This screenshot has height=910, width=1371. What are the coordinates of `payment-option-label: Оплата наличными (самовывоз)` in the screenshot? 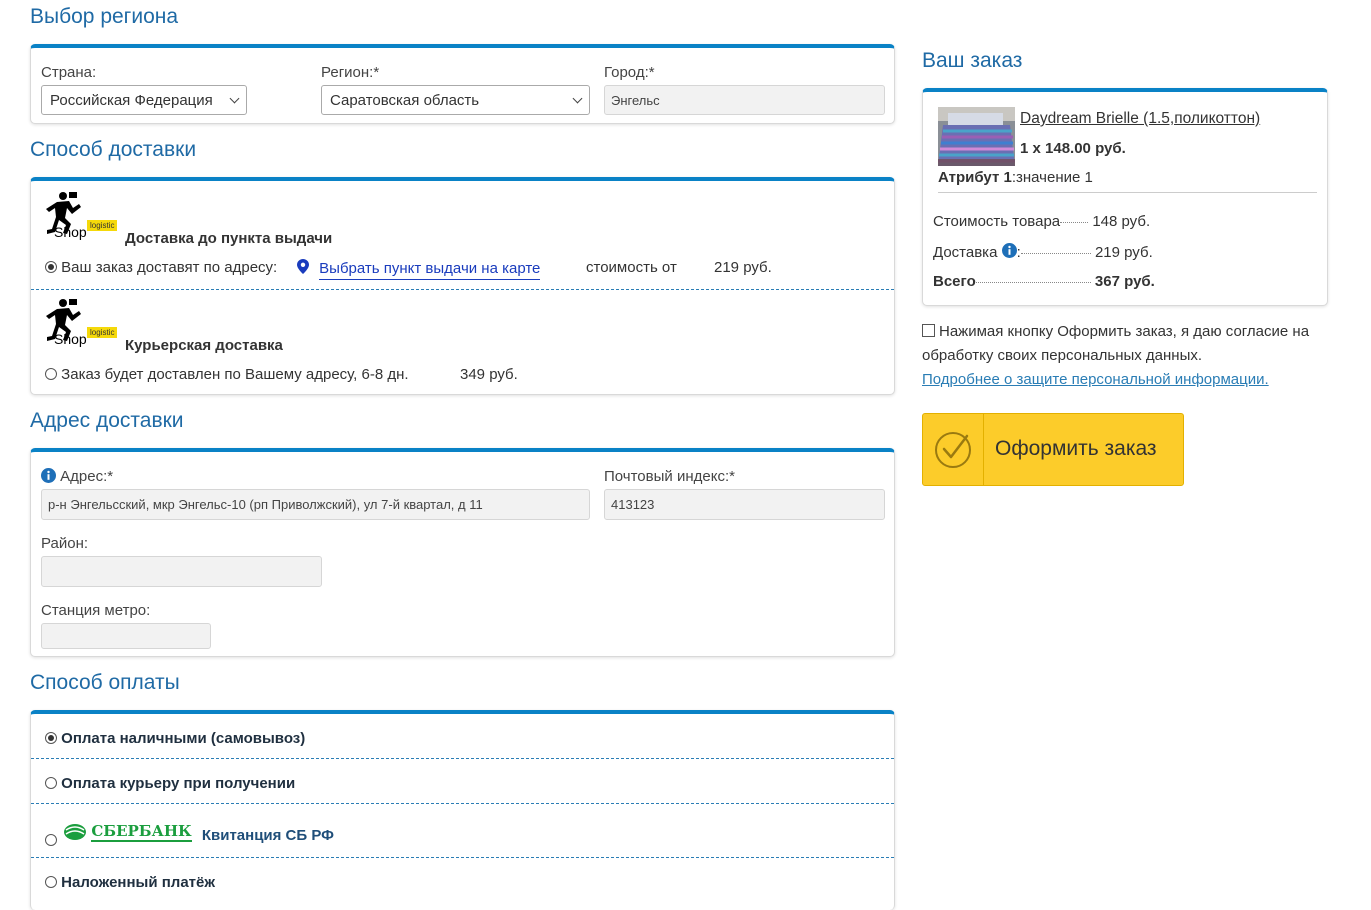 It's located at (183, 738).